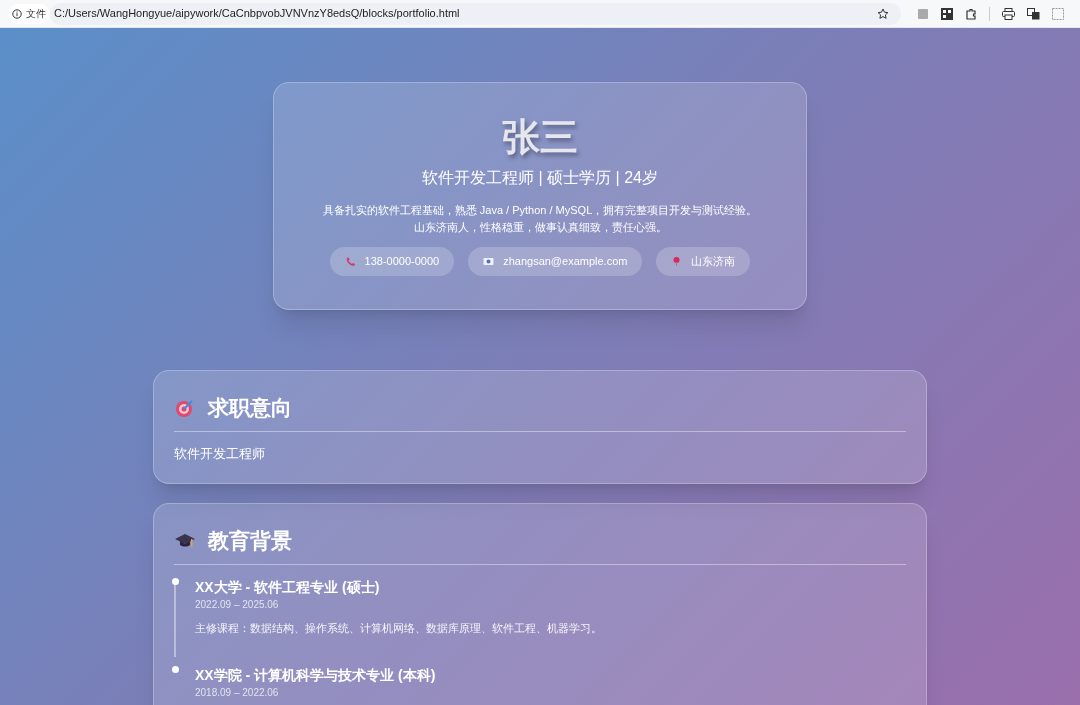  Describe the element at coordinates (250, 408) in the screenshot. I see `section-title: 求职意向` at that location.